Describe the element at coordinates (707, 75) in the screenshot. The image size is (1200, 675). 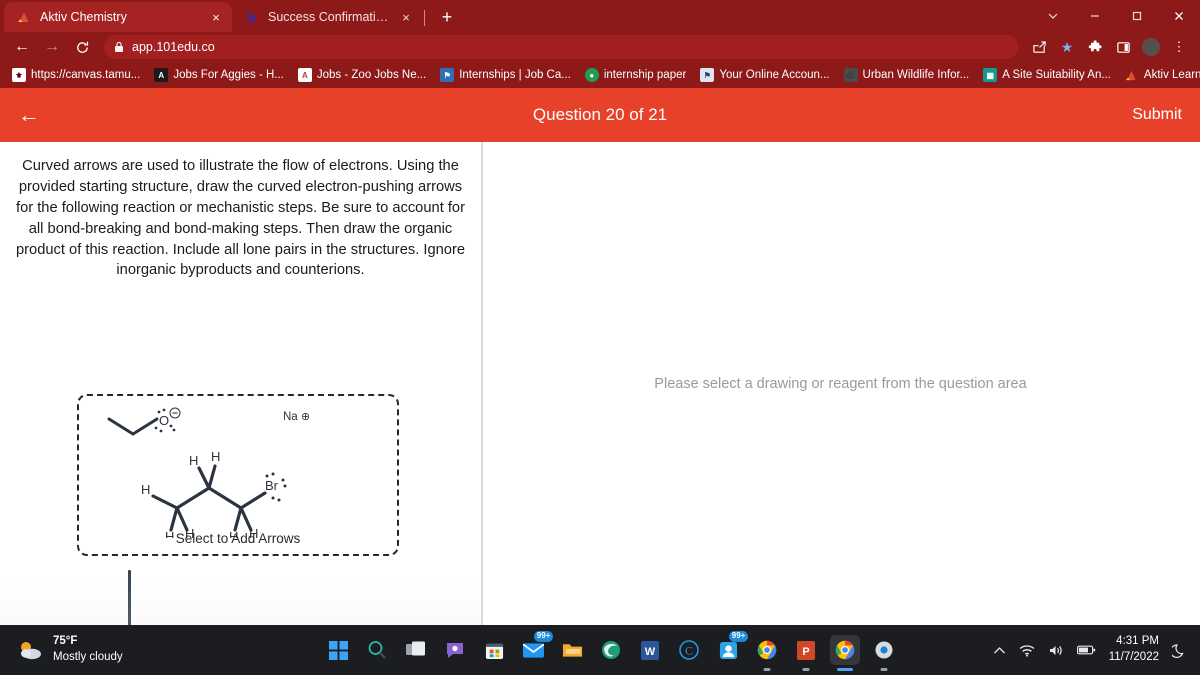
I see `bank-icon: ⚑` at that location.